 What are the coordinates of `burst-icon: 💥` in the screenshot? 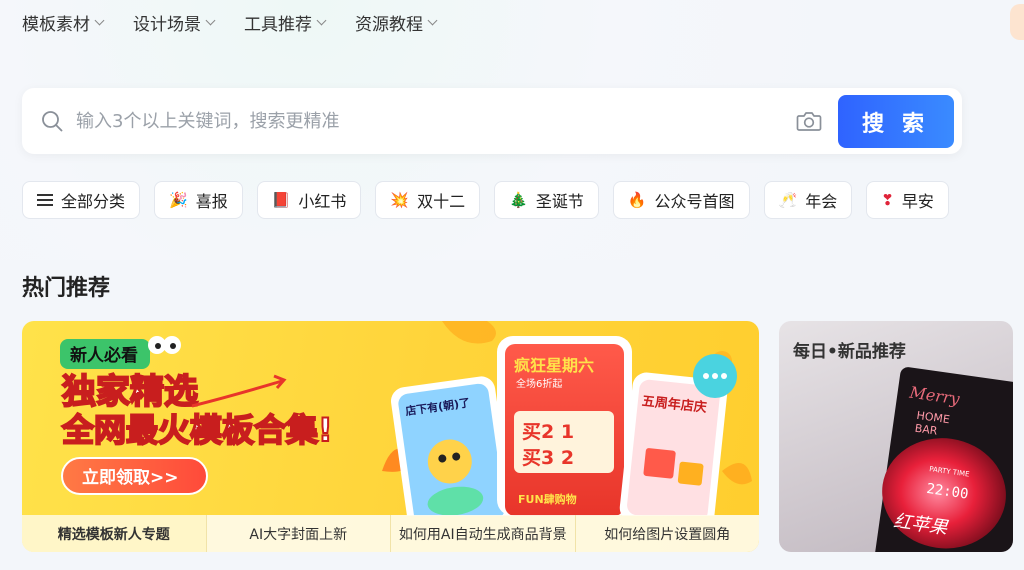 It's located at (400, 199).